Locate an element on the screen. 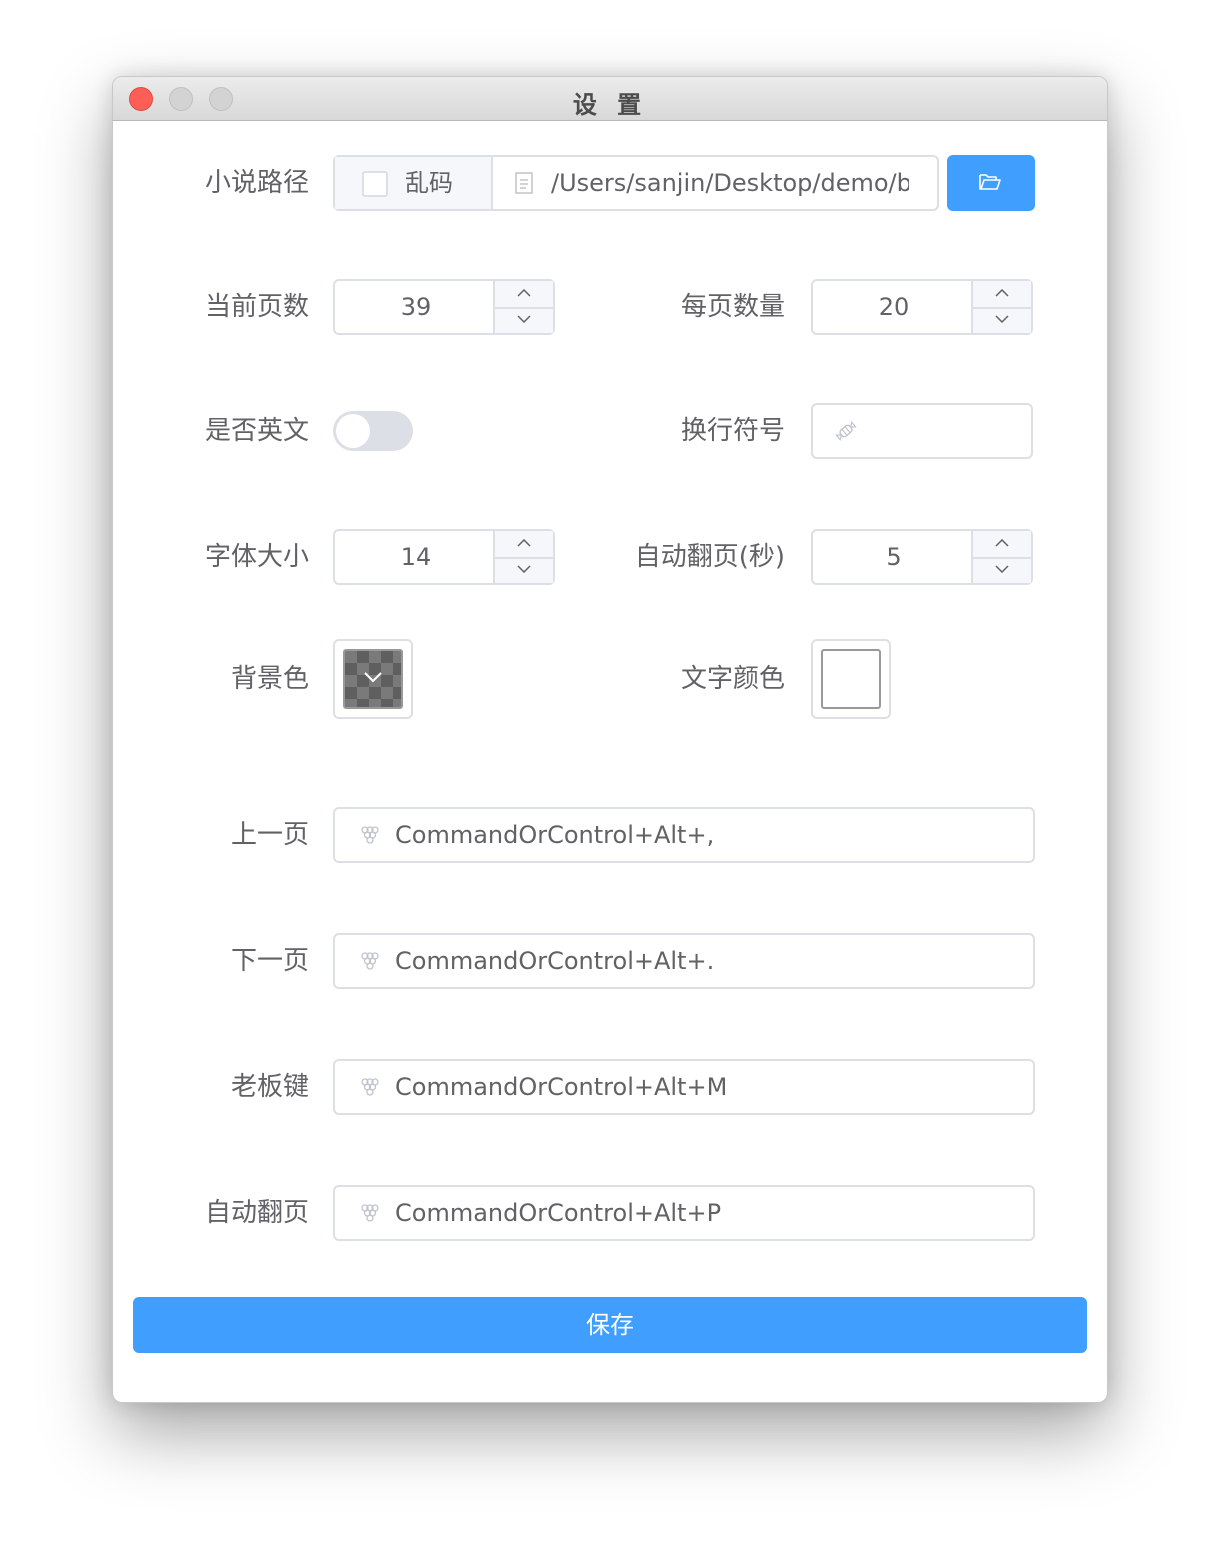 The image size is (1218, 1550). line-break-input is located at coordinates (922, 431).